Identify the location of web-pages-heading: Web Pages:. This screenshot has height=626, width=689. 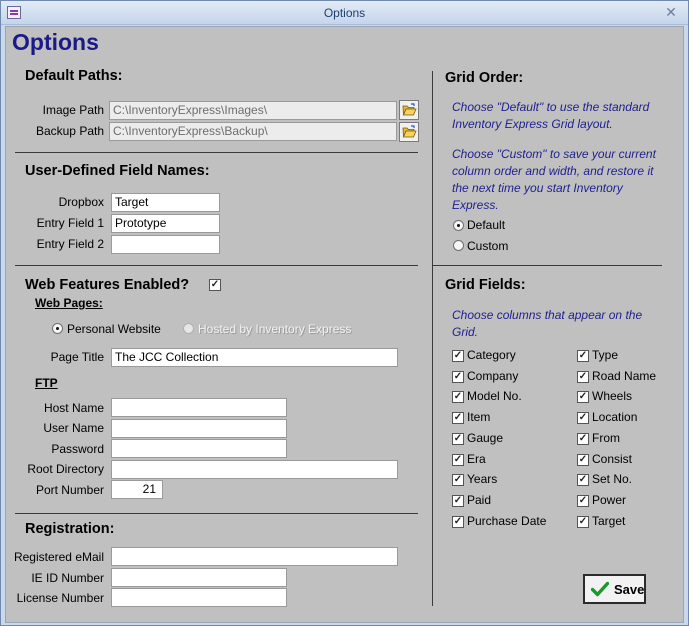
(69, 303).